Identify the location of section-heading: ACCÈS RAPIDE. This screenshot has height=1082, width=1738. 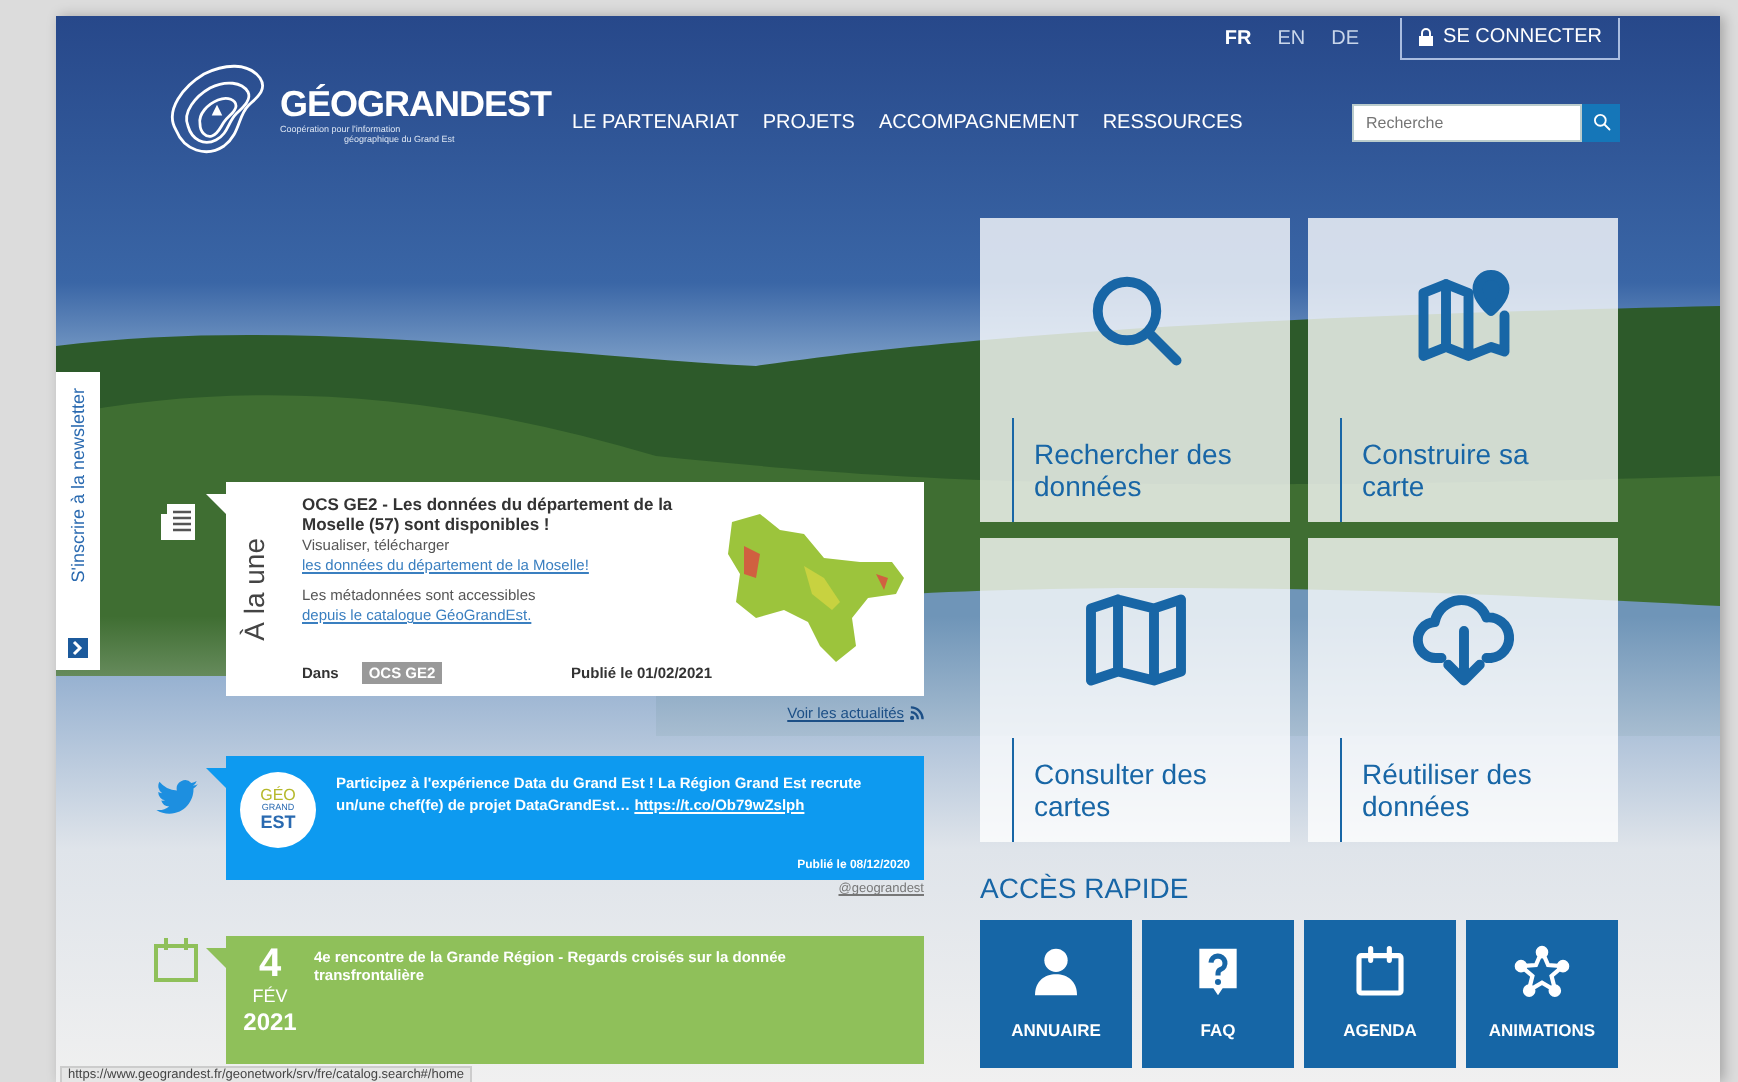
(1084, 888).